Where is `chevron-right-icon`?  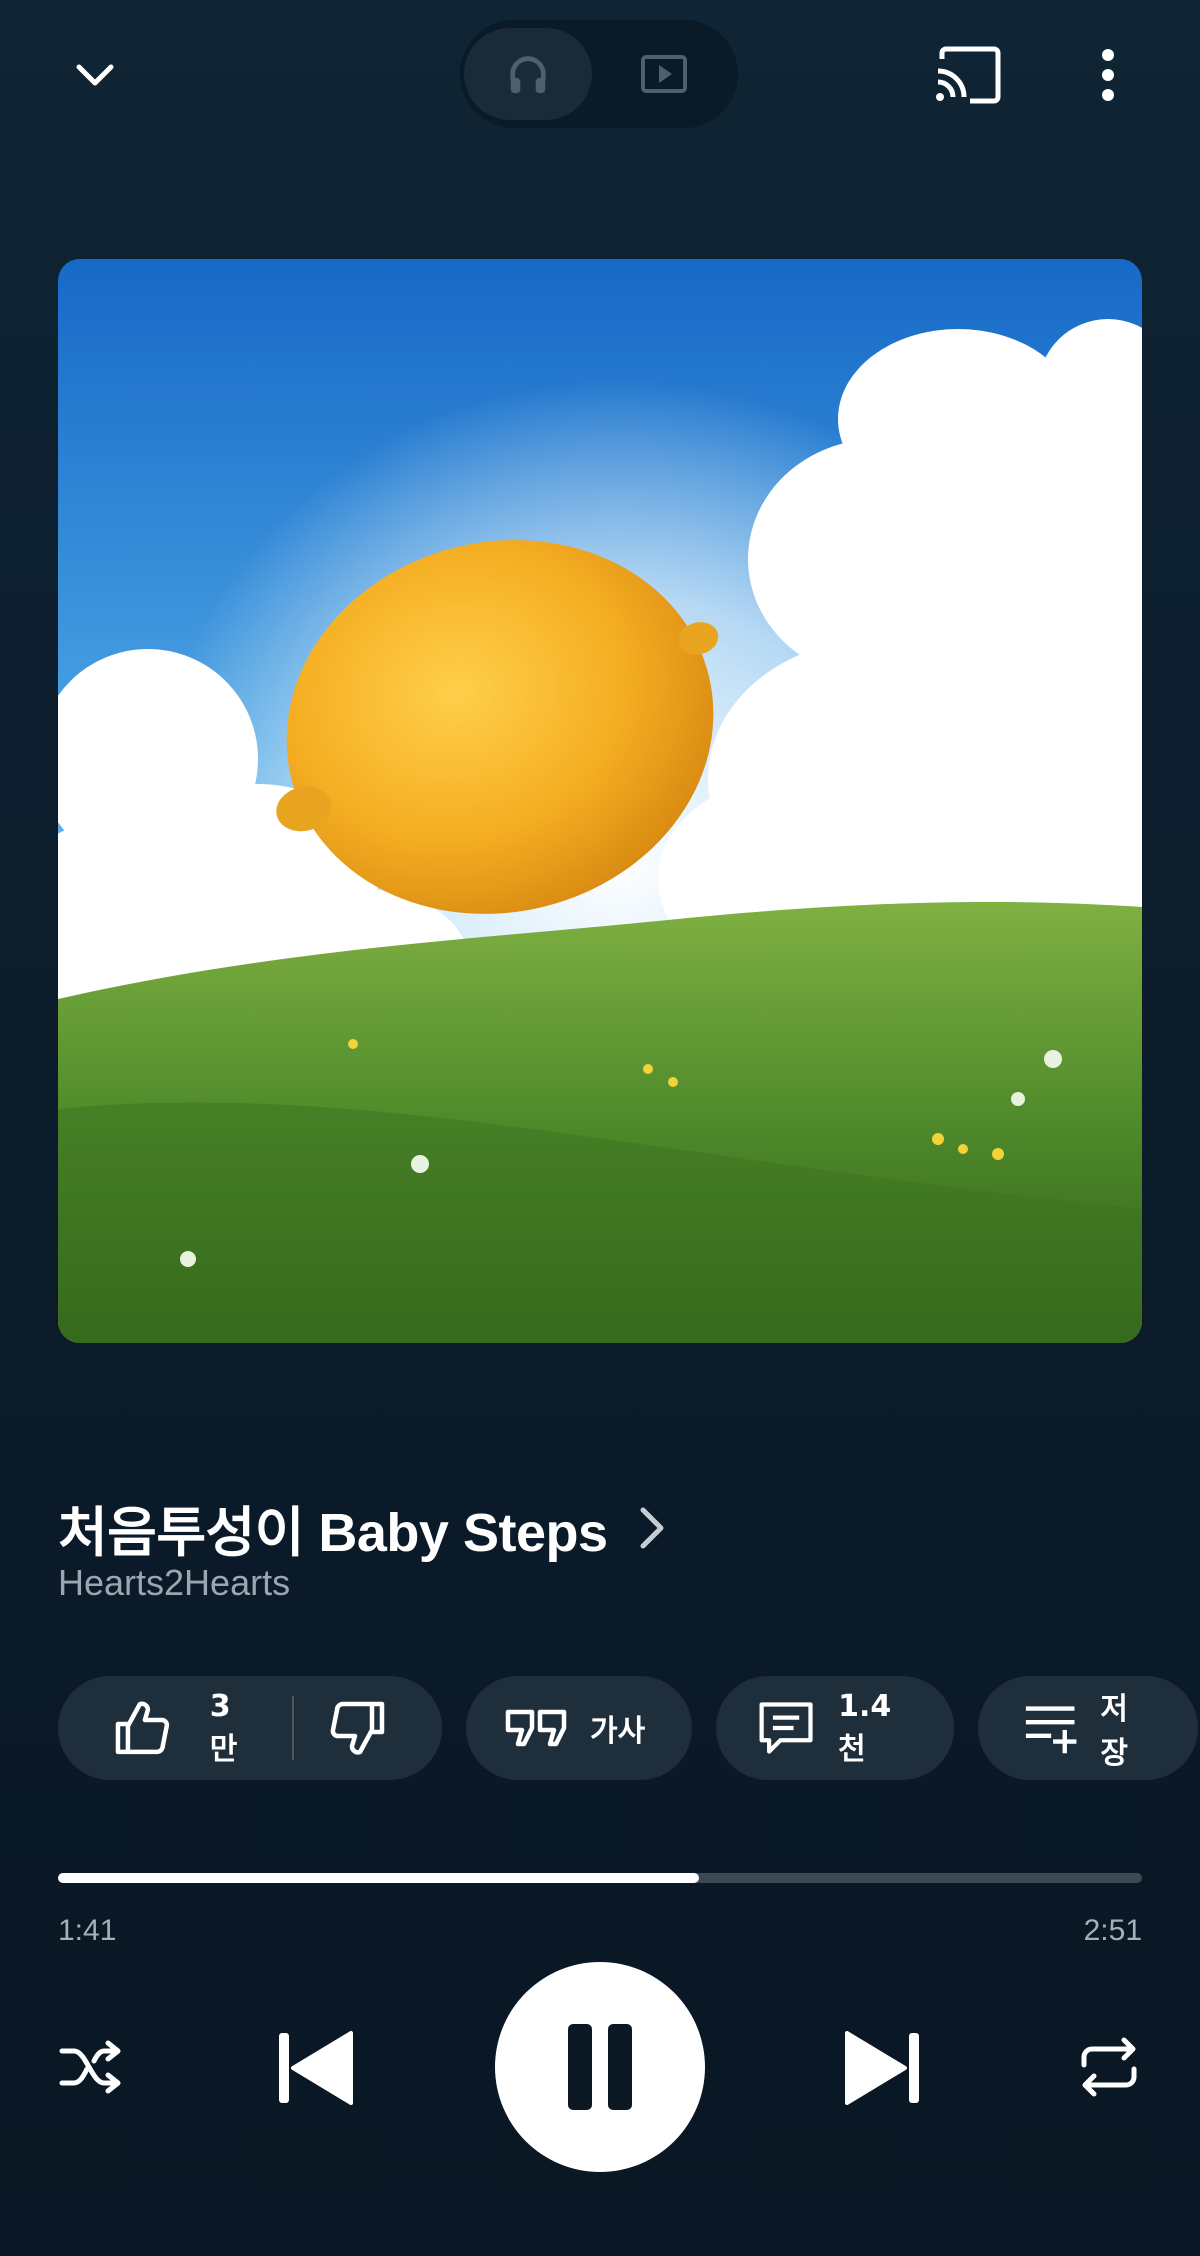
chevron-right-icon is located at coordinates (652, 1528).